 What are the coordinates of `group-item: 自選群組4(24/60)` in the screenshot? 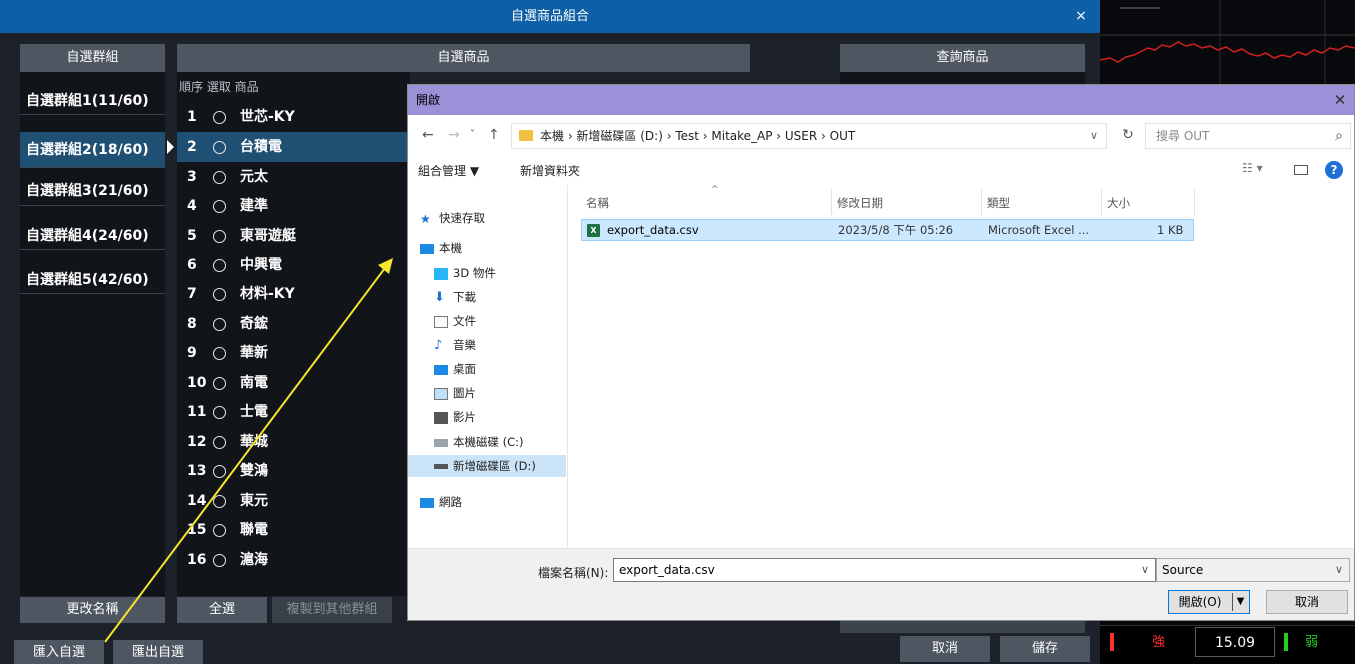 It's located at (92, 236).